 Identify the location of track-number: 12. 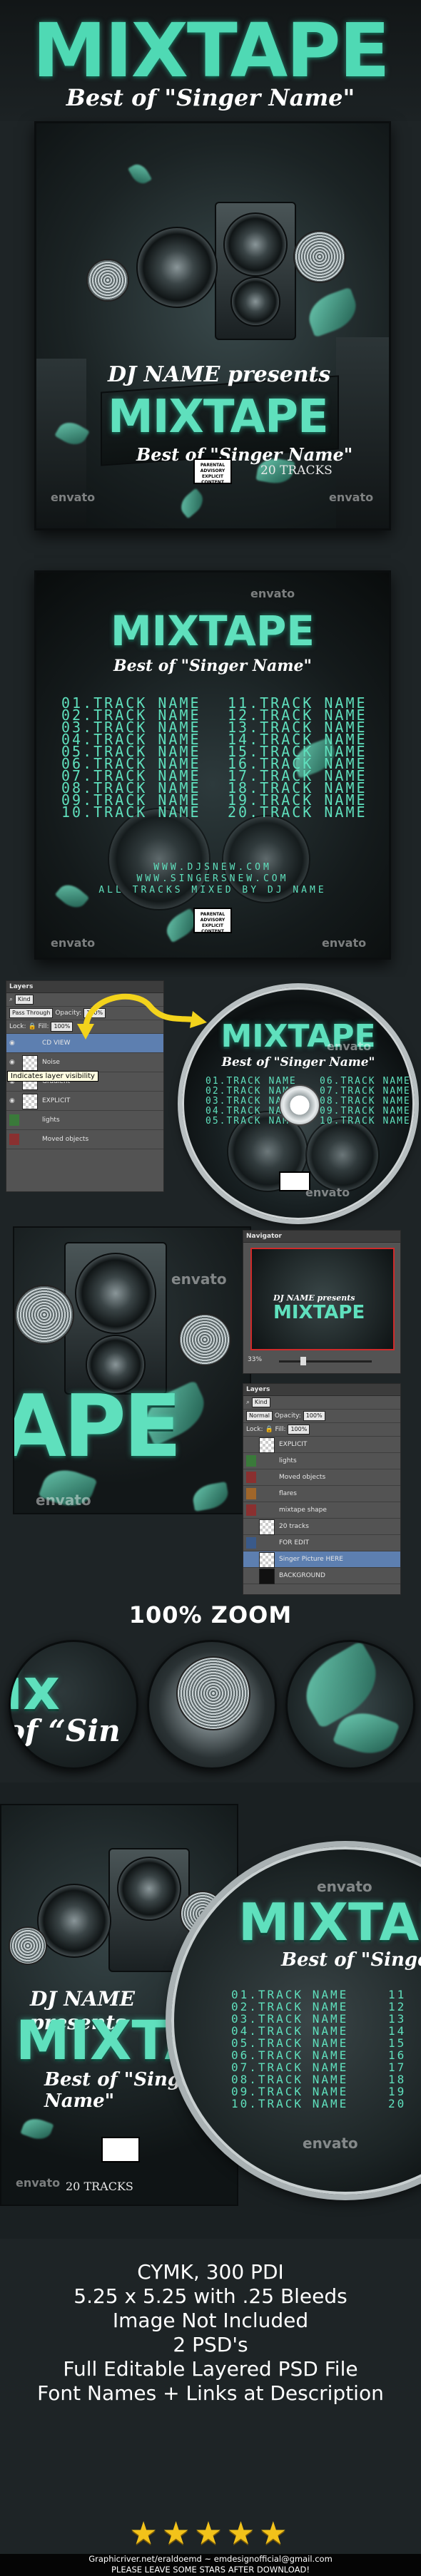
(397, 2006).